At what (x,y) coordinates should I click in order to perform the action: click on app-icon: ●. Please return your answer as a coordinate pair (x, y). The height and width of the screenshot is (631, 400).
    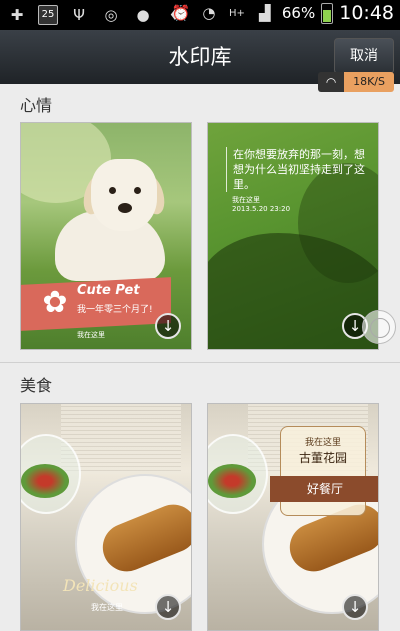
    Looking at the image, I should click on (143, 15).